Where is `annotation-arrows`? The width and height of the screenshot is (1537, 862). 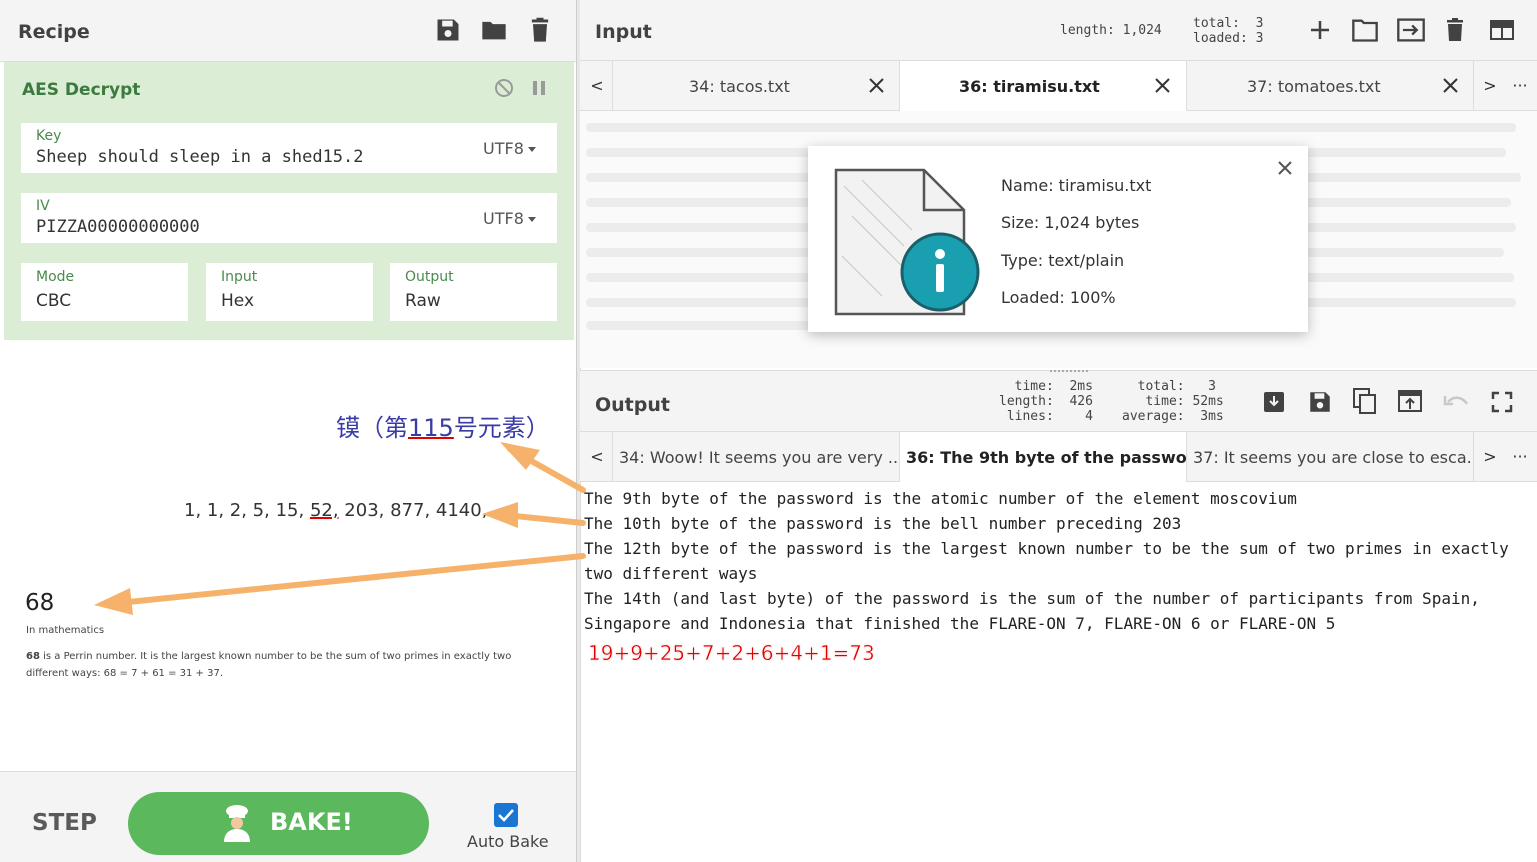
annotation-arrows is located at coordinates (340, 528).